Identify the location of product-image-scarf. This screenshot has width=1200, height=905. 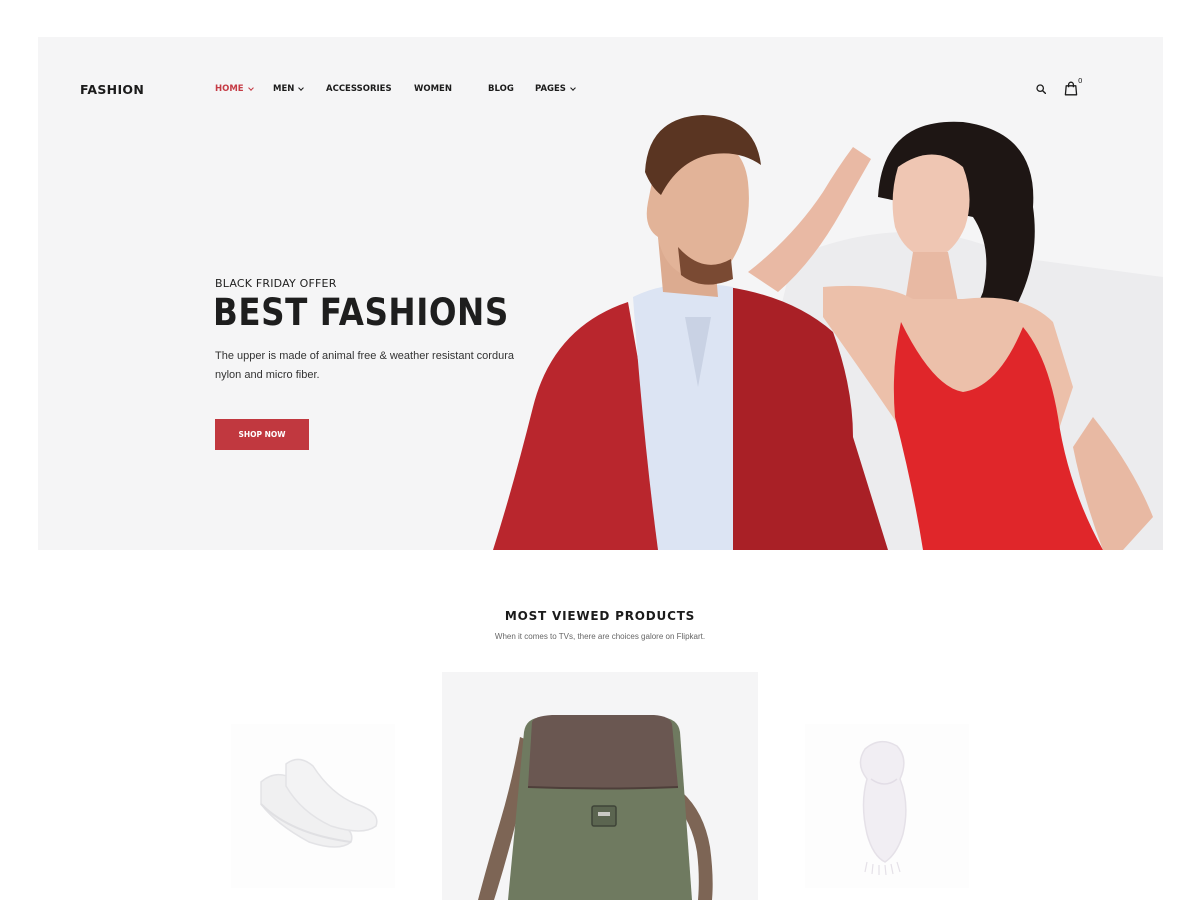
(883, 808).